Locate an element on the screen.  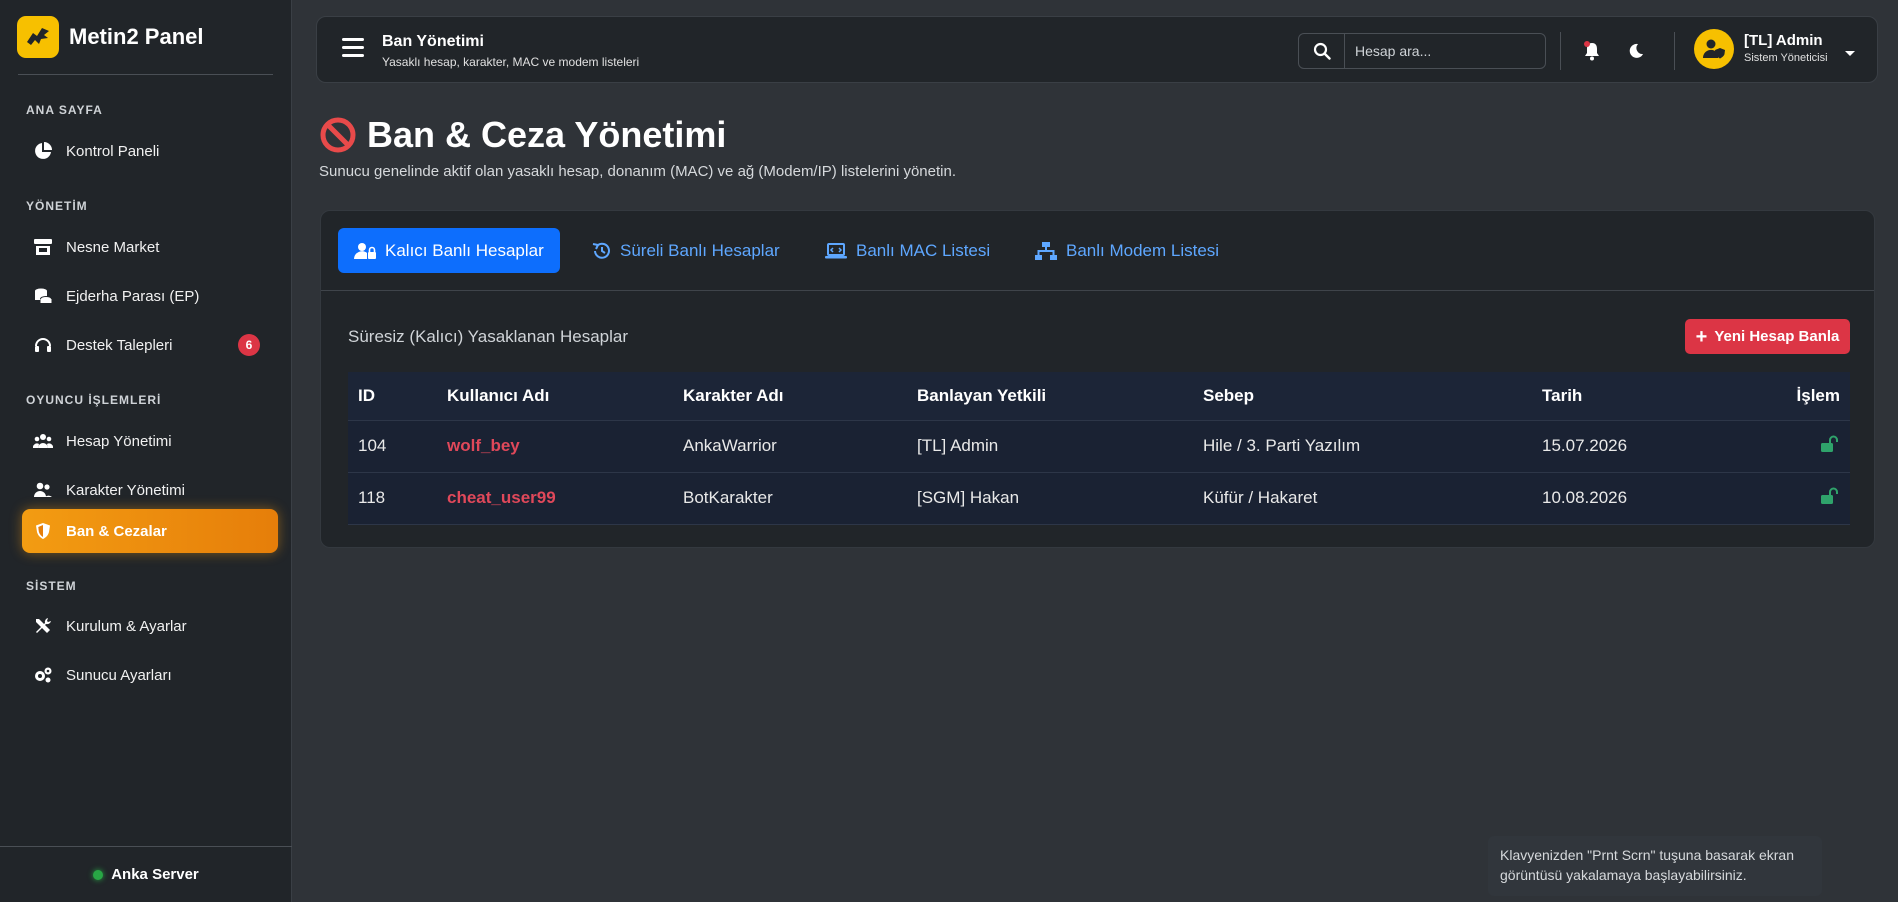
ban-icon is located at coordinates (338, 135).